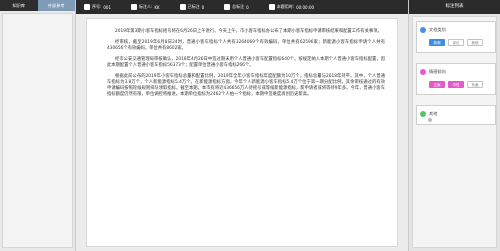  What do you see at coordinates (433, 113) in the screenshot?
I see `card-label: 其他` at bounding box center [433, 113].